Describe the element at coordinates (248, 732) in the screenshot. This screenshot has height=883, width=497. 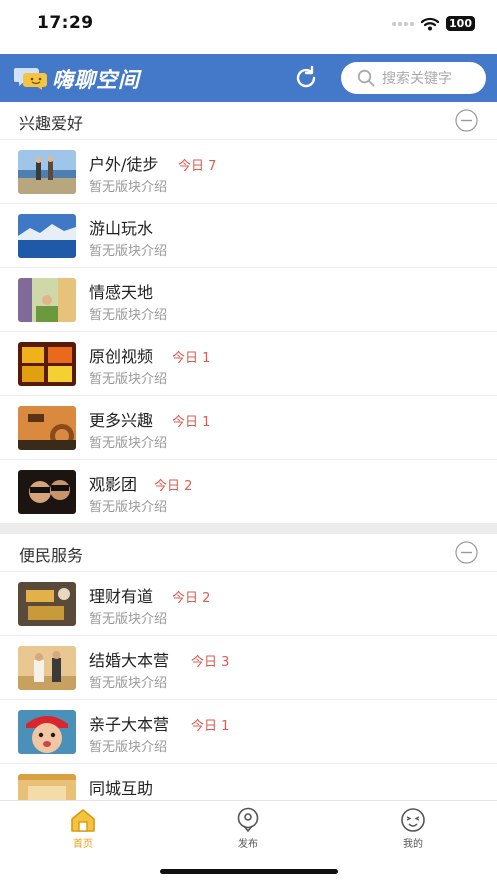
I see `forum-item-parenting: 亲子大本营 今日 1 暂无版块介绍` at that location.